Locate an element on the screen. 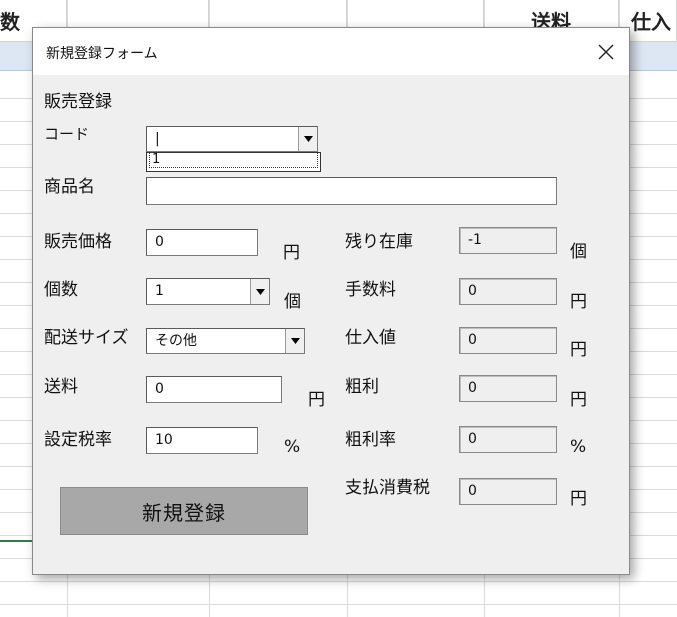 The image size is (677, 617). cost-unit: 円 is located at coordinates (578, 350).